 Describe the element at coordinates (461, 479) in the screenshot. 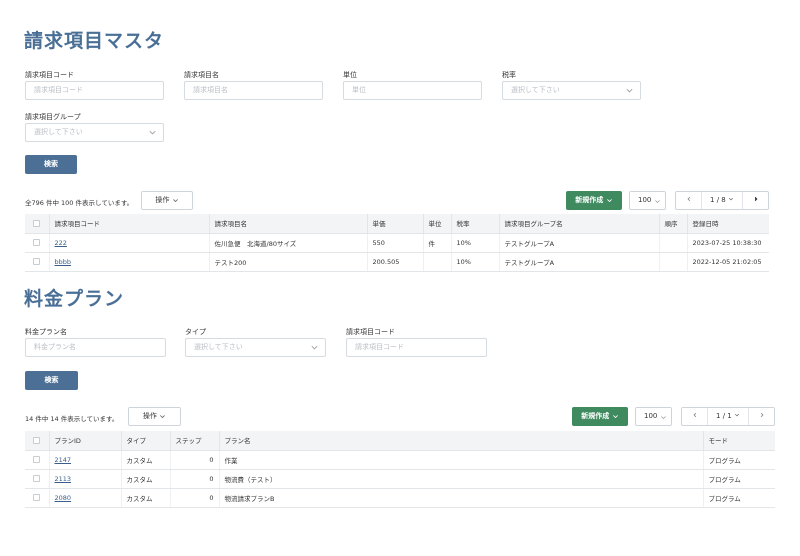

I see `plan-name-cell: 物流費（テスト）` at that location.